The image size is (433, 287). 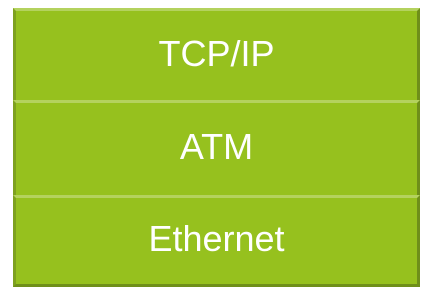 I want to click on layer-label-ethernet: Ethernet, so click(x=216, y=238).